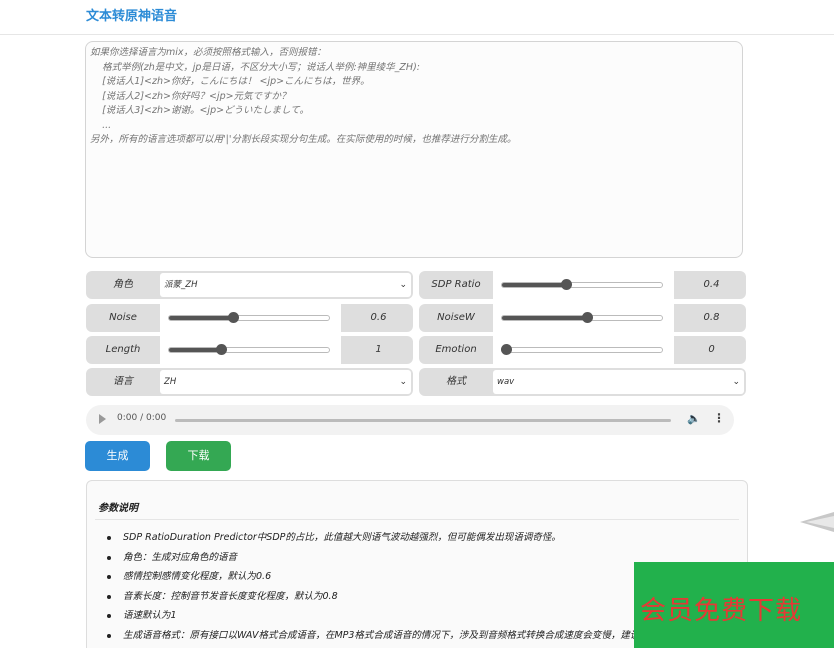  I want to click on header: 文本转原神语音, so click(417, 17).